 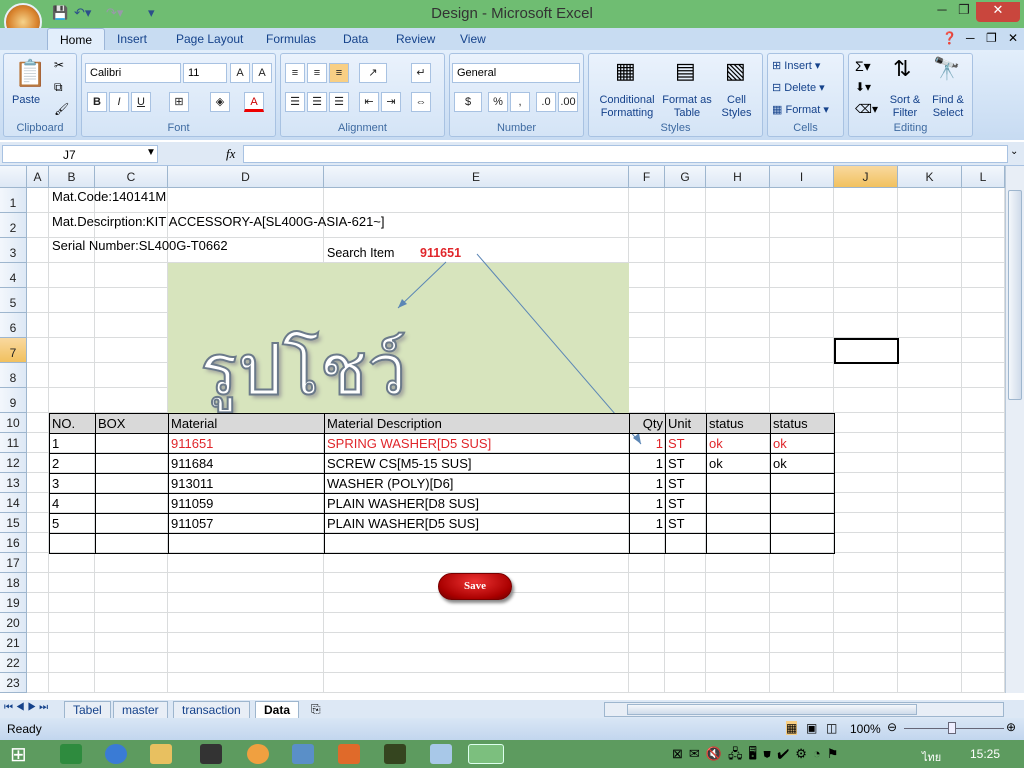 I want to click on vertical-scrollbar, so click(x=1014, y=429).